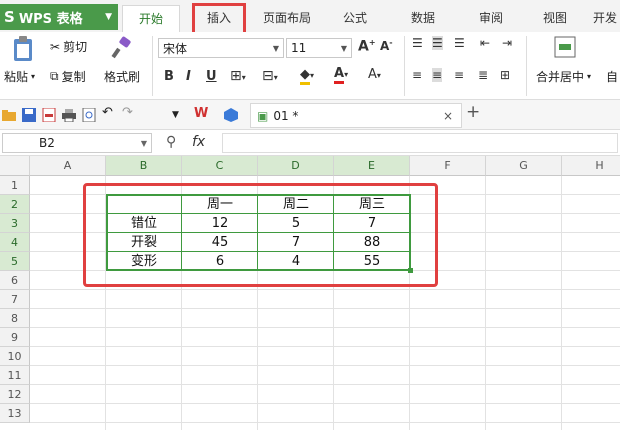 The width and height of the screenshot is (620, 430). Describe the element at coordinates (55, 46) in the screenshot. I see `scissors-icon: ✂` at that location.